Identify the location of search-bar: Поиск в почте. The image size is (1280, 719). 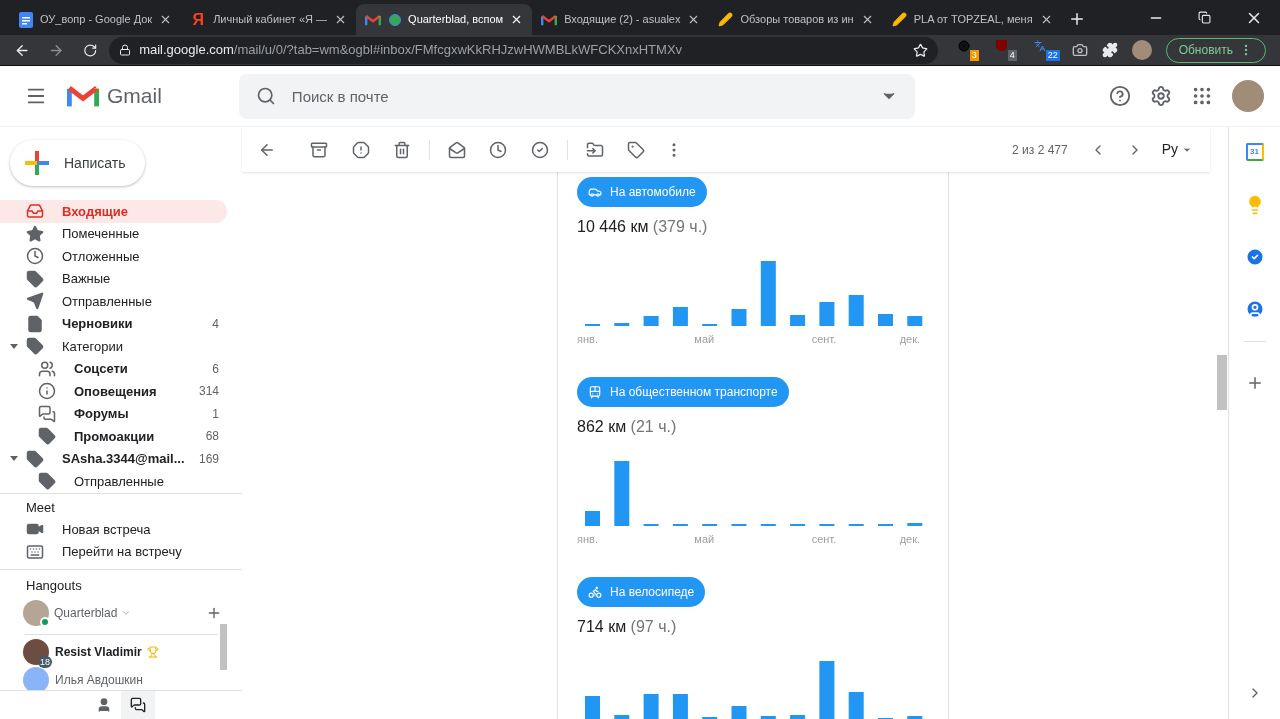
(576, 96).